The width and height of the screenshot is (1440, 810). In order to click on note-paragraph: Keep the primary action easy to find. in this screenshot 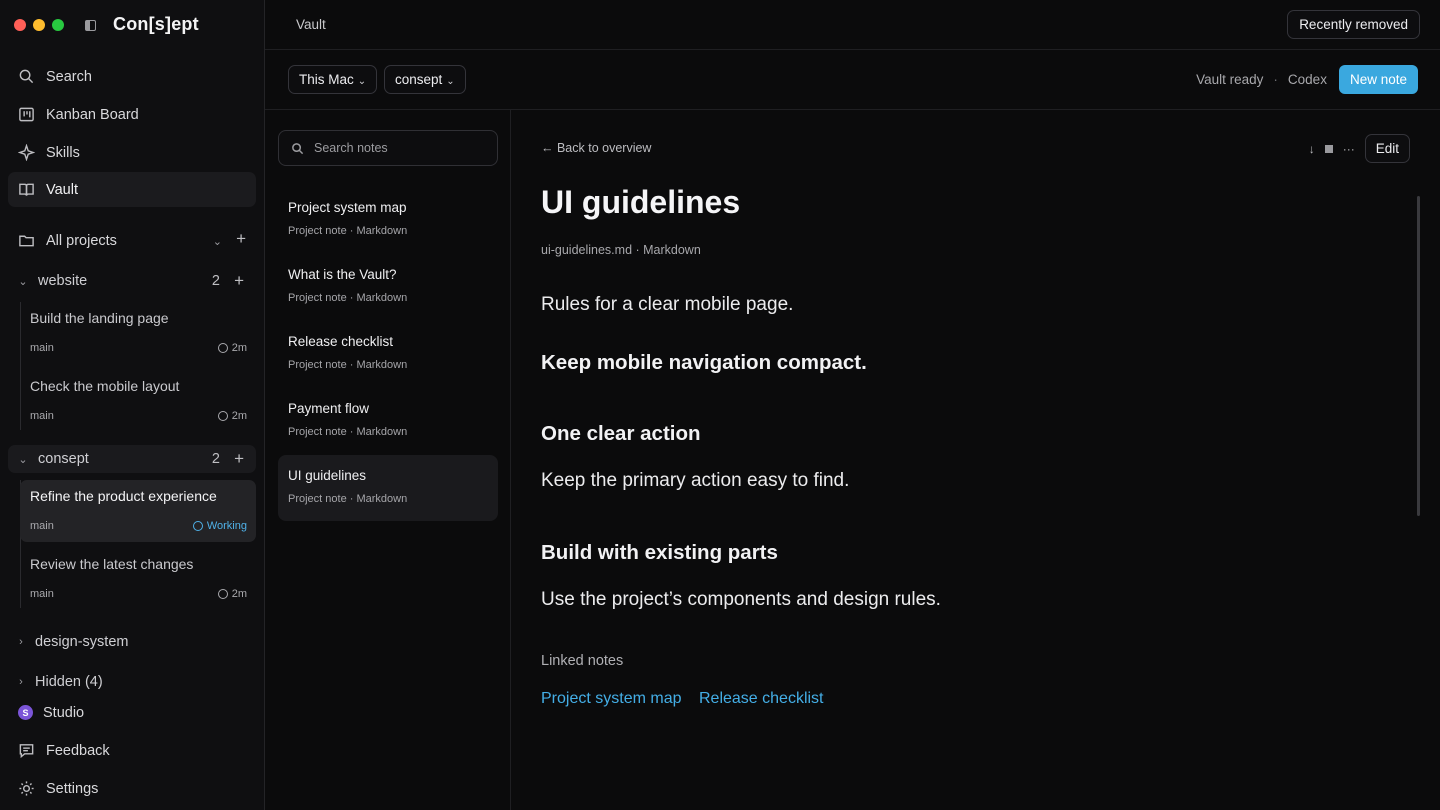, I will do `click(695, 480)`.